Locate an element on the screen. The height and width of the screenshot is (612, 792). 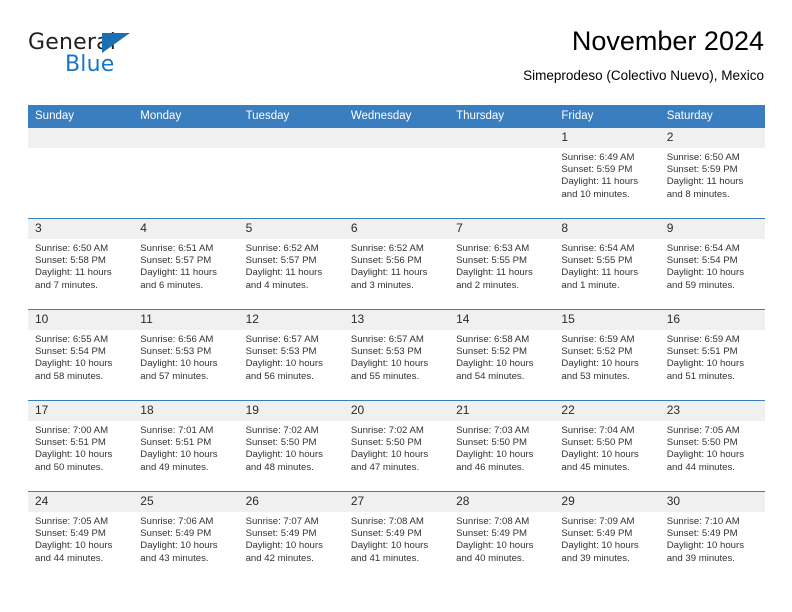
daylight-text-line2: and 2 minutes. is located at coordinates (488, 285).